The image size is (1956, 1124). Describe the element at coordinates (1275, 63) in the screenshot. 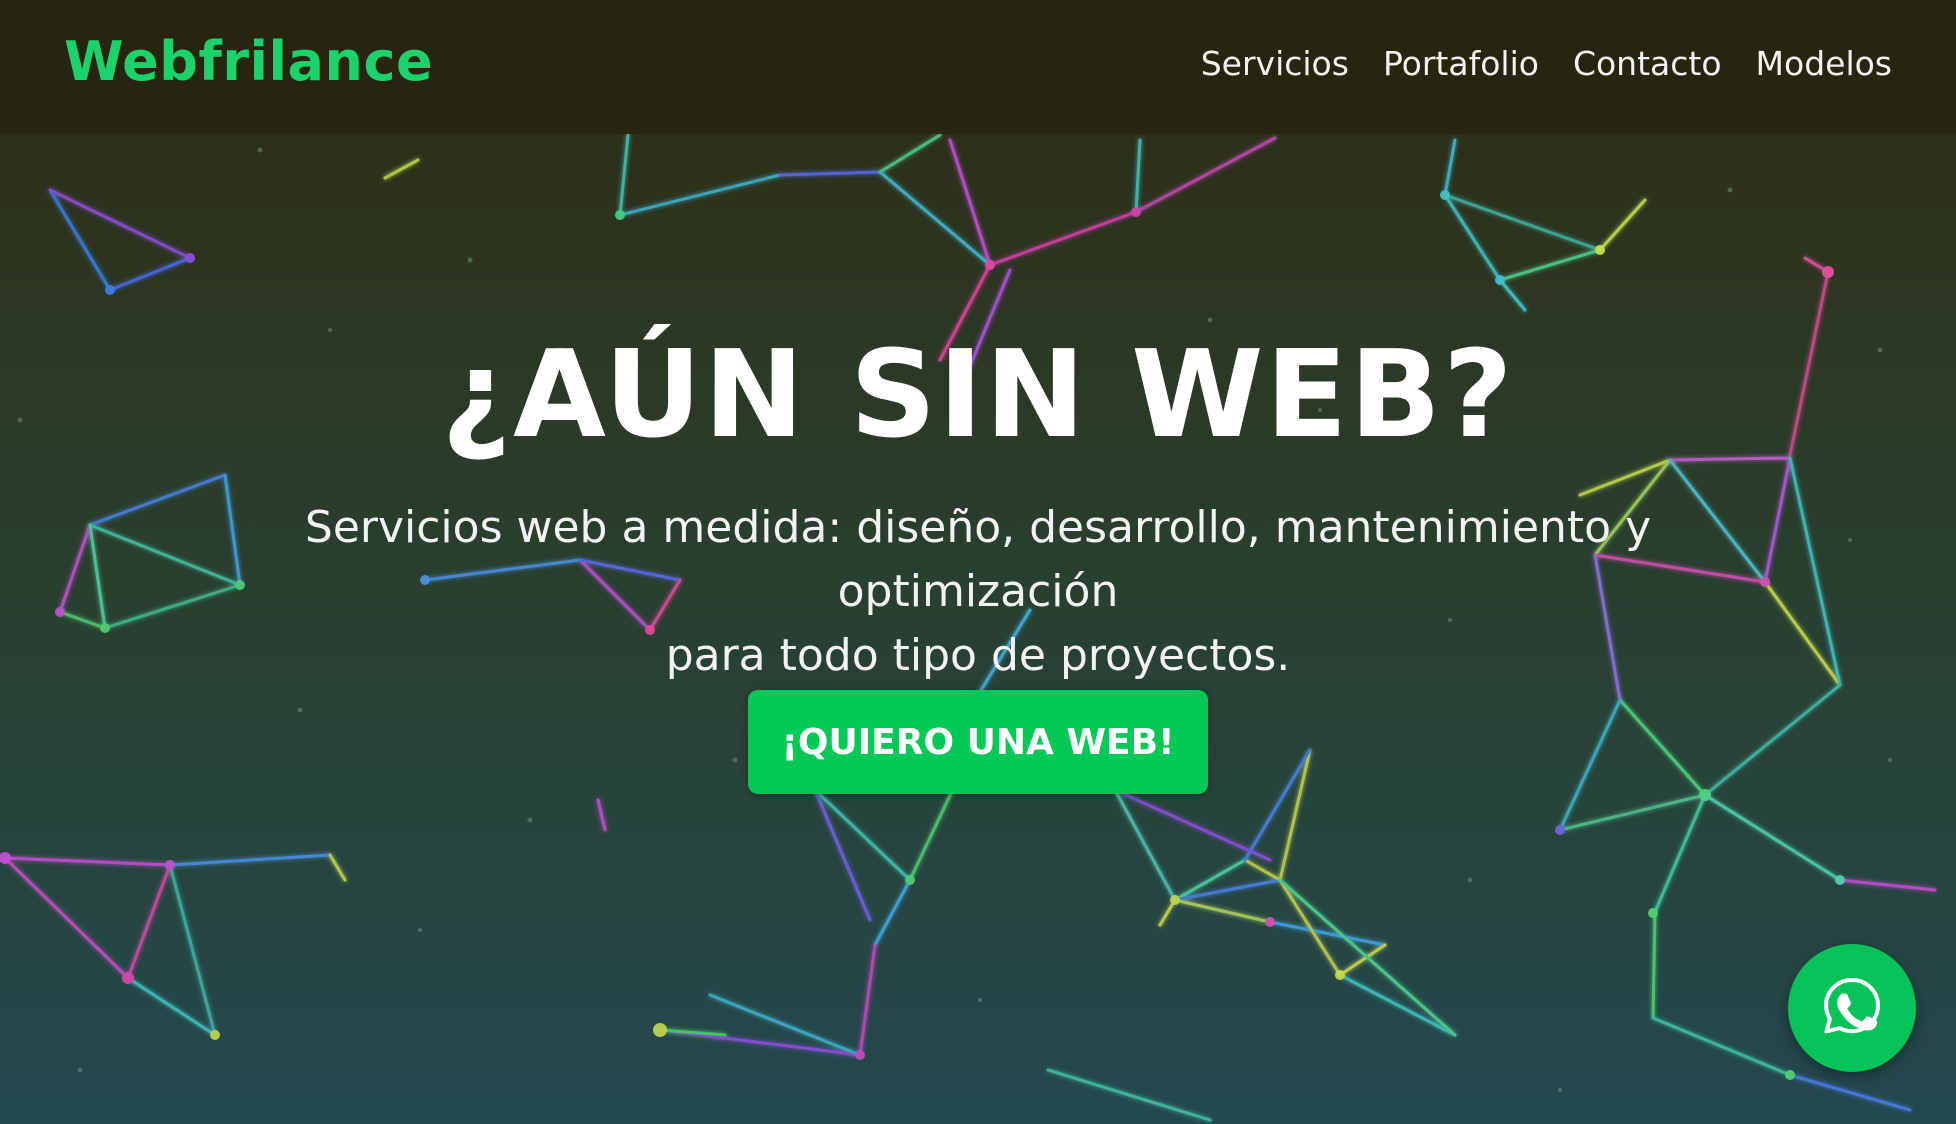

I see `nav-link-servicios: Servicios` at that location.